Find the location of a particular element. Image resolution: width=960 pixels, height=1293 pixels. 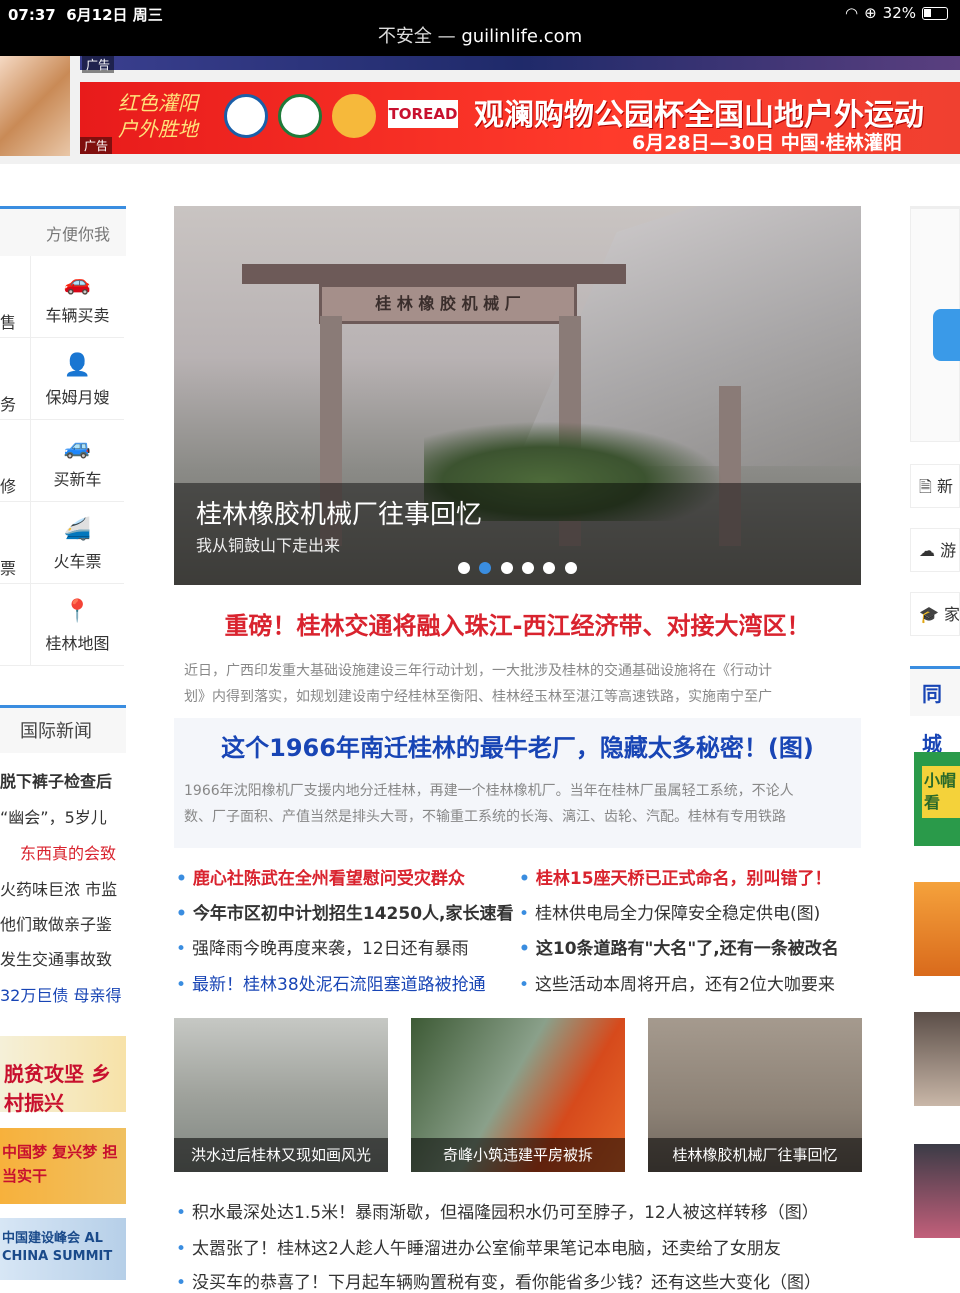

news-link: 积水最深处达1.5米！暴雨渐歇，但福隆园积水仍可至脖子，12人被这样转移（图） is located at coordinates (497, 1210).